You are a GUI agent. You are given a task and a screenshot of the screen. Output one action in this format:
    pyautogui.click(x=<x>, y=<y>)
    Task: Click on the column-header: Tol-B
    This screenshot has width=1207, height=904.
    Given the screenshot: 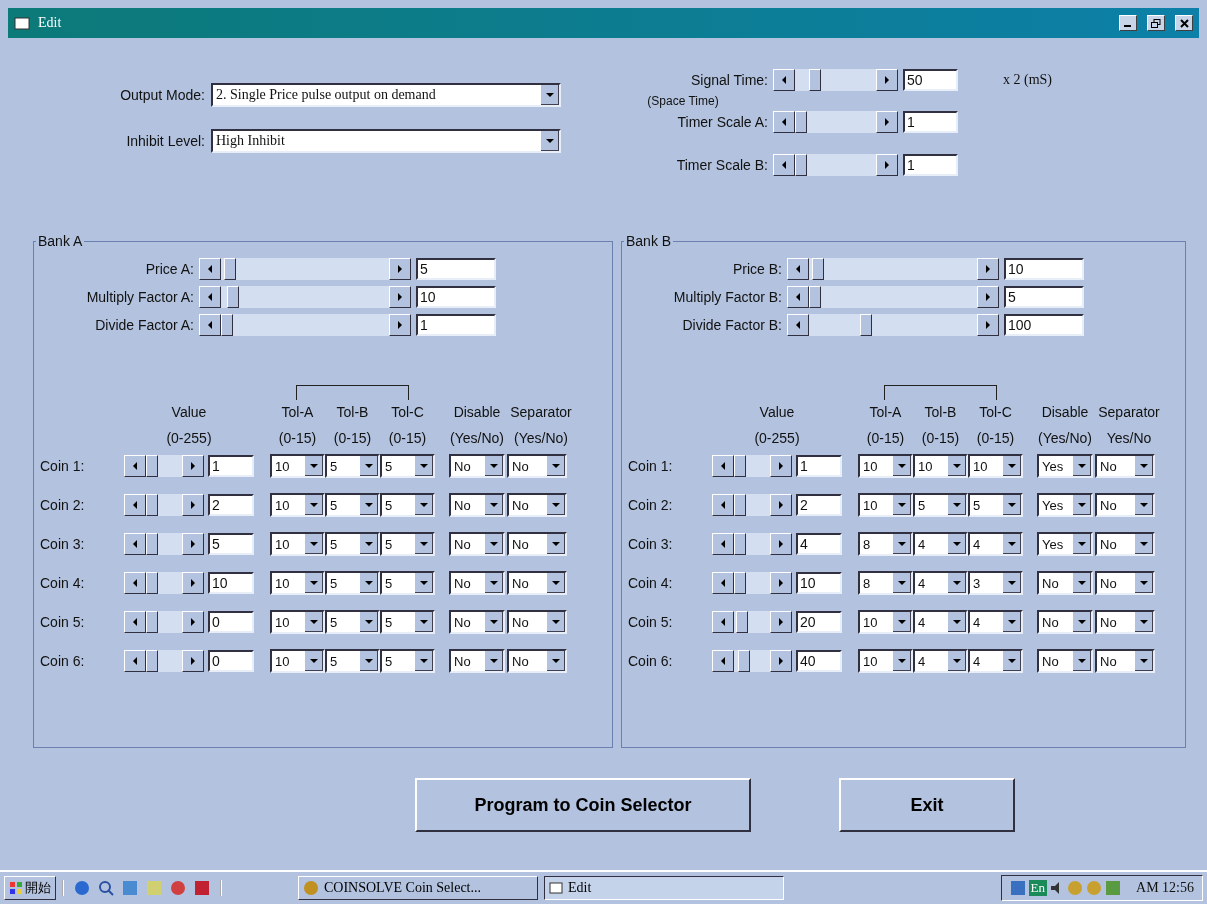 What is the action you would take?
    pyautogui.click(x=940, y=412)
    